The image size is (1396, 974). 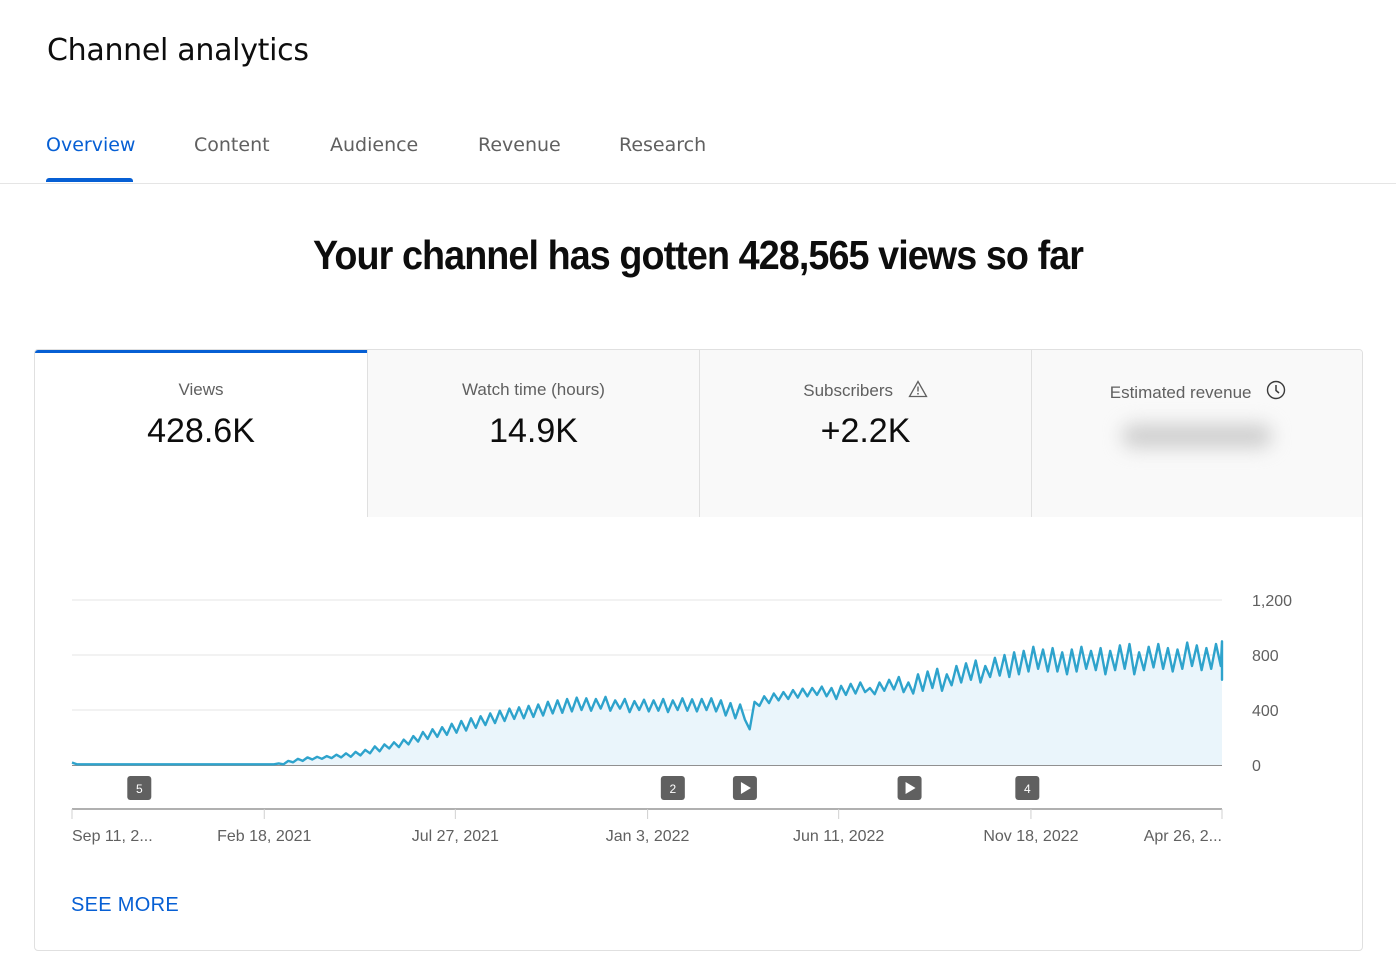 I want to click on y-axis-ticks: 1,200 800 400 0, so click(x=1272, y=684).